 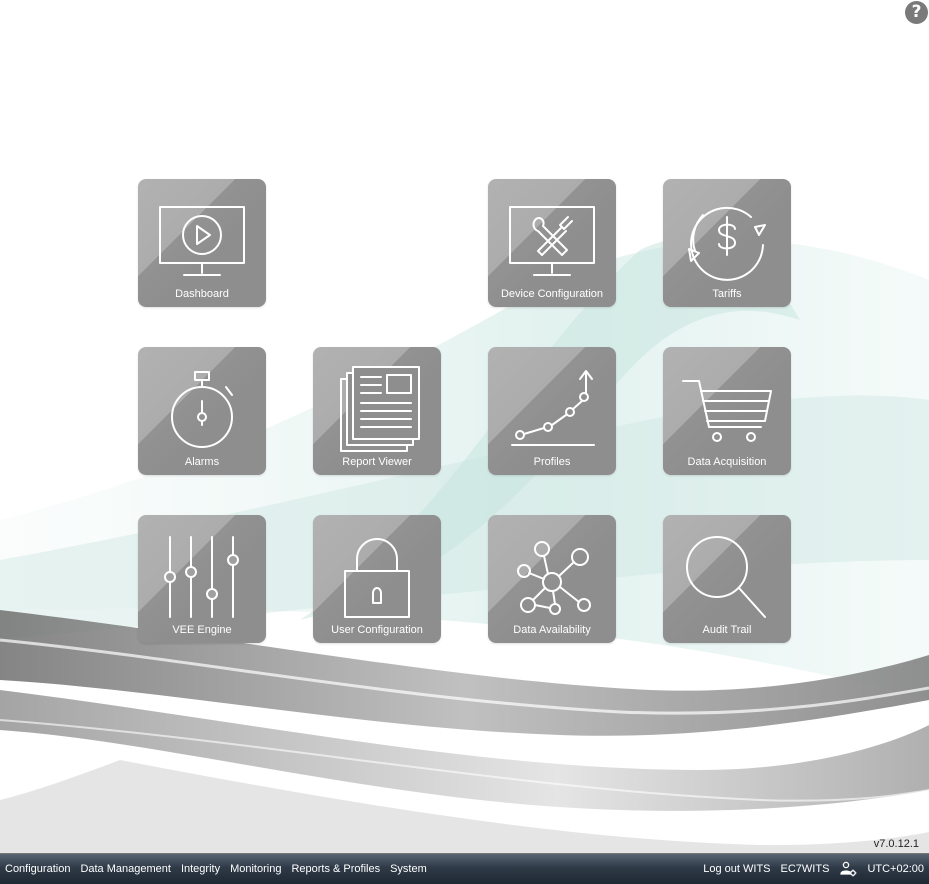 I want to click on session-area: Log out WITS EC7WITS UTC+02:00, so click(x=808, y=869).